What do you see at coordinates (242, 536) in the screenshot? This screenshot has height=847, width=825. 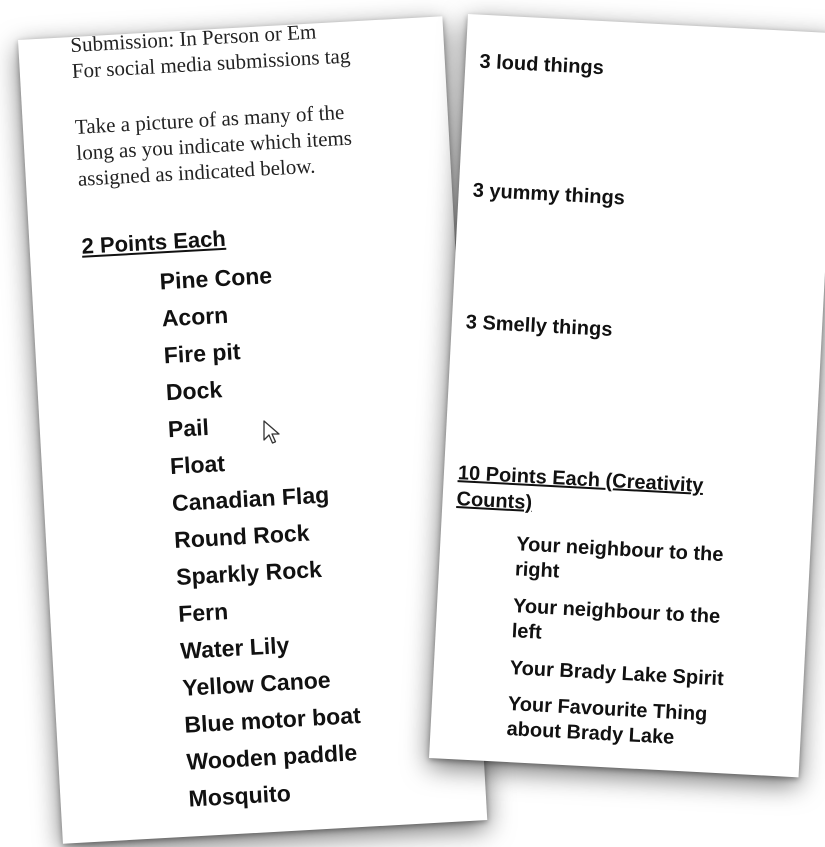 I see `list-item: Round Rock` at bounding box center [242, 536].